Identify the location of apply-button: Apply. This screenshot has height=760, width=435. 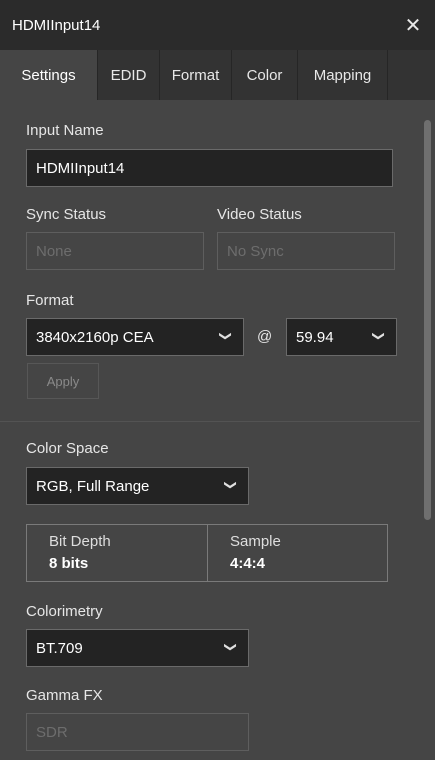
(63, 381).